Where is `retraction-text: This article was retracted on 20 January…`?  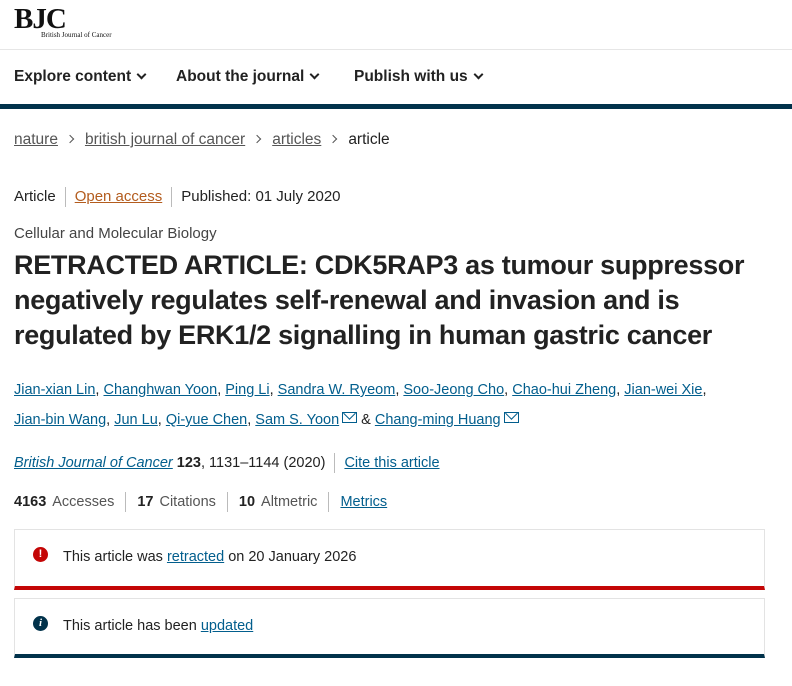 retraction-text: This article was retracted on 20 January… is located at coordinates (209, 557).